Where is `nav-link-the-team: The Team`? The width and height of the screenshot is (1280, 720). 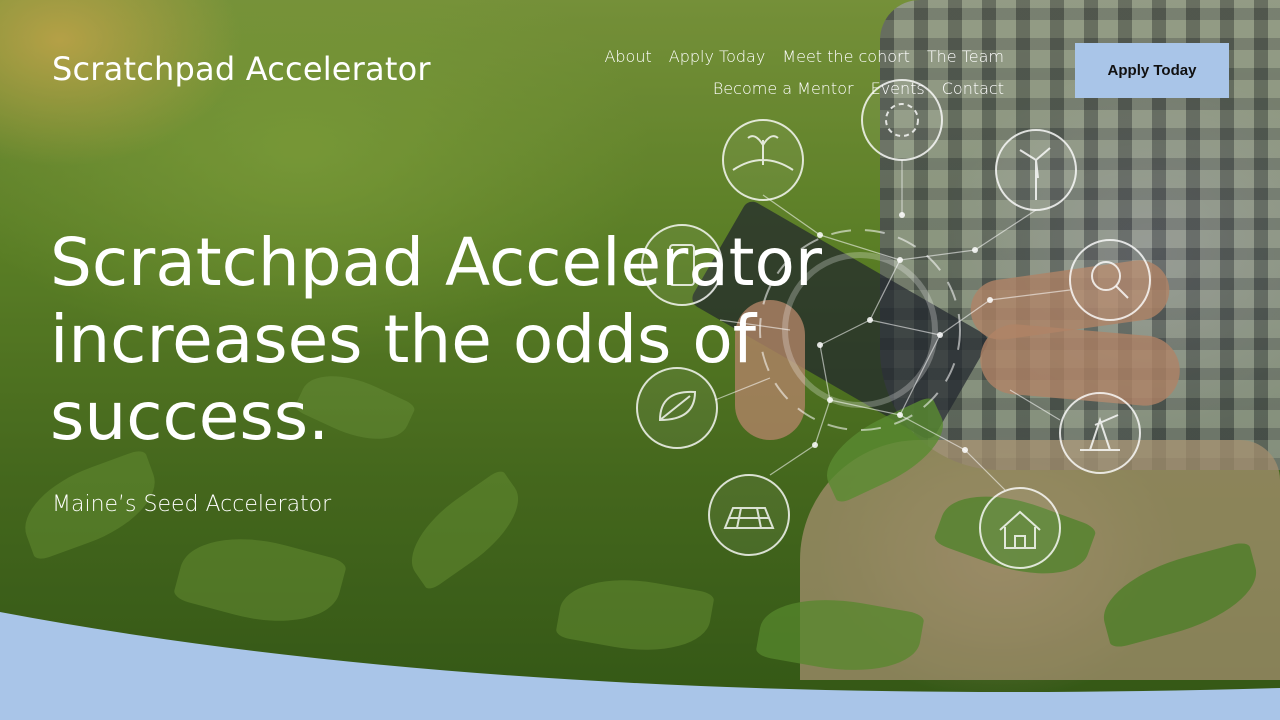 nav-link-the-team: The Team is located at coordinates (965, 56).